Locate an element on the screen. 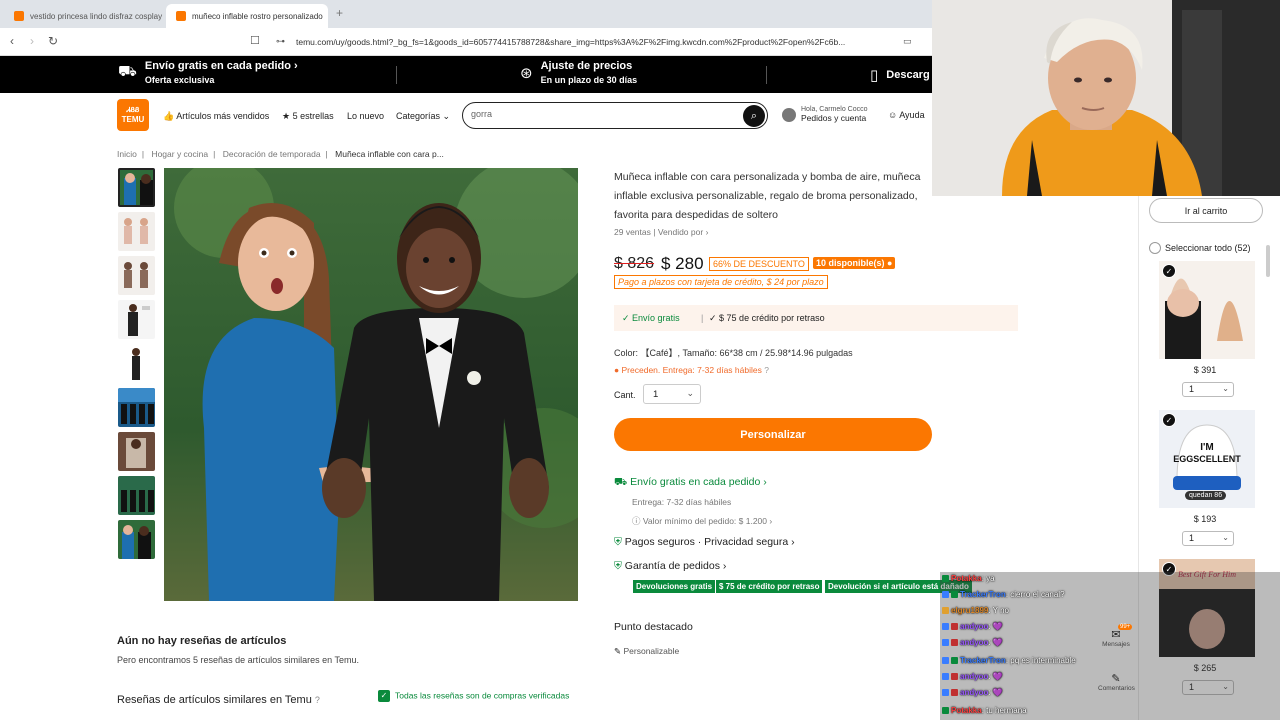 Image resolution: width=1280 pixels, height=720 pixels. quantity-select: 1 ⌄ is located at coordinates (672, 394).